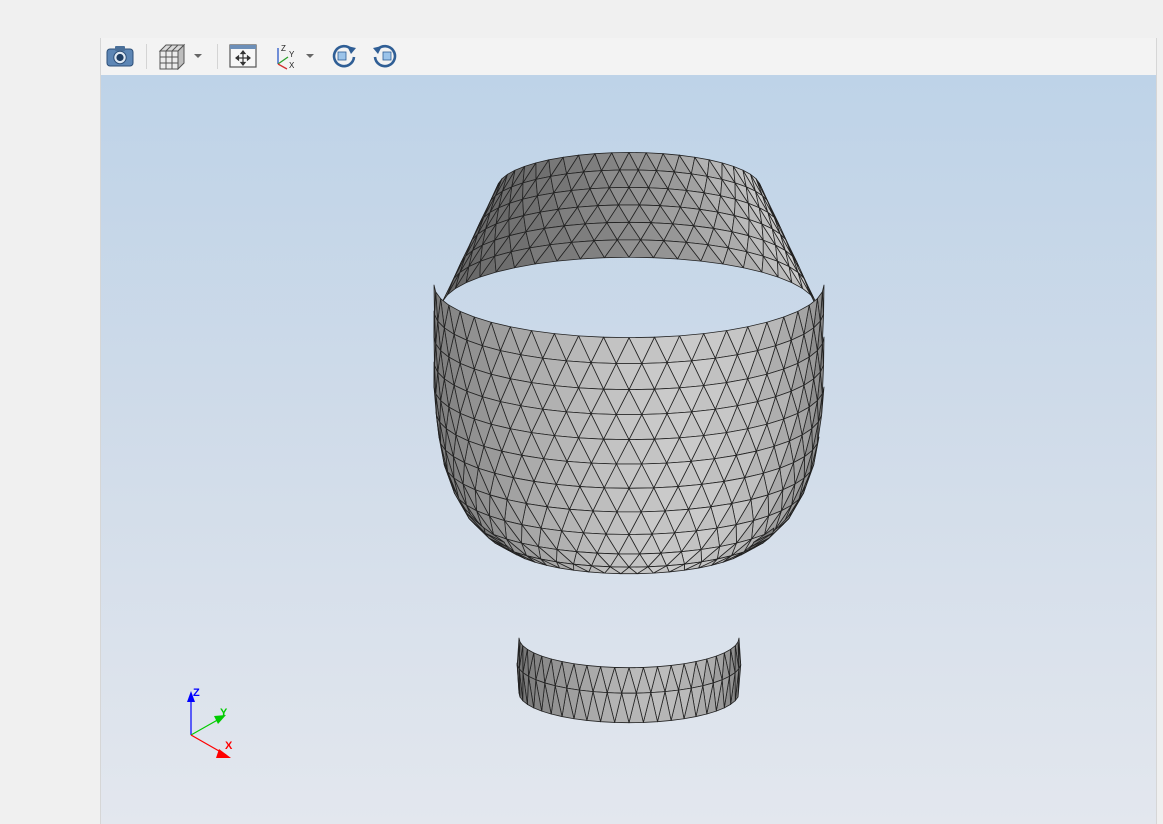  I want to click on rotate-right-icon, so click(385, 56).